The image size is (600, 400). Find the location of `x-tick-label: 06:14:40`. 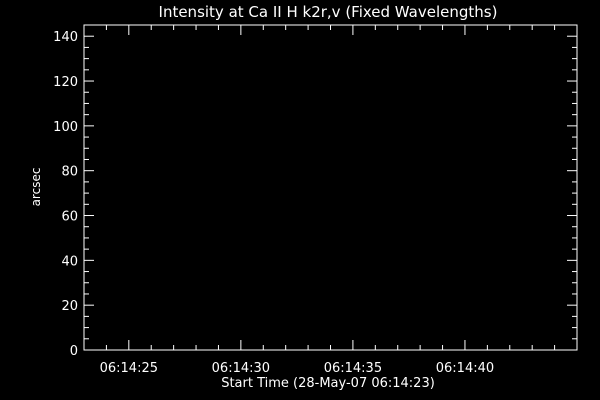

x-tick-label: 06:14:40 is located at coordinates (465, 368).